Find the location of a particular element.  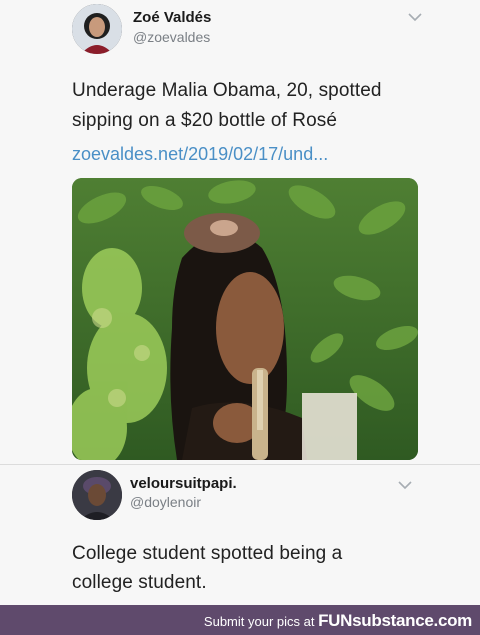

watermark-brand: FUNsubstance.com is located at coordinates (395, 620).